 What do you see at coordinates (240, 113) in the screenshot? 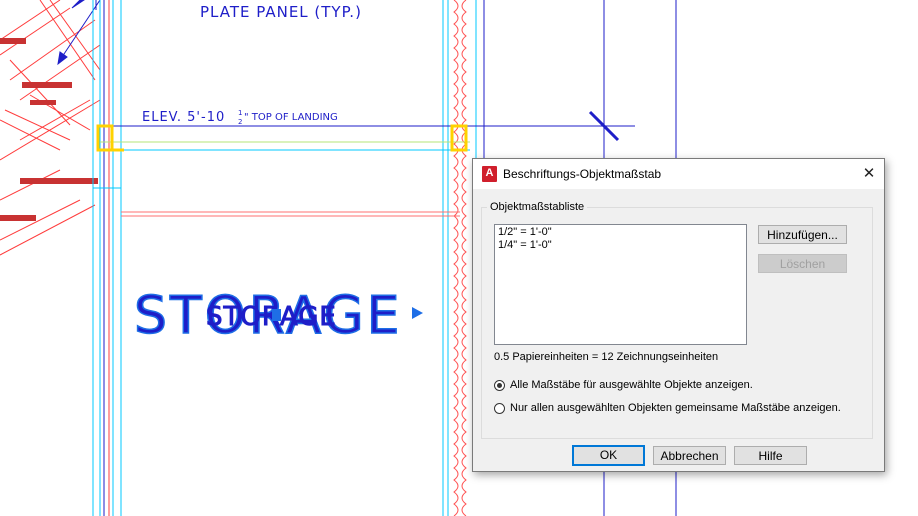
I see `elev-fraction-num: 1` at bounding box center [240, 113].